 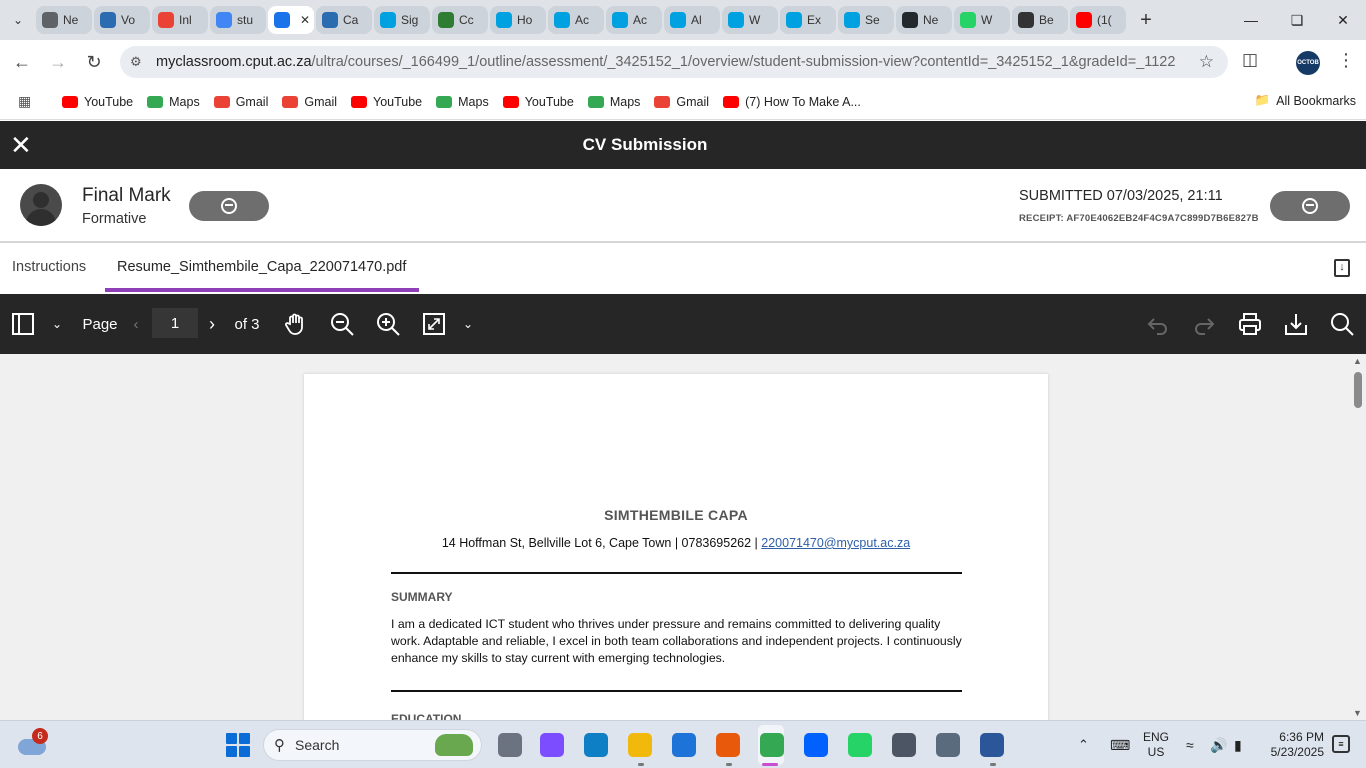 What do you see at coordinates (342, 324) in the screenshot?
I see `zoom-out-icon` at bounding box center [342, 324].